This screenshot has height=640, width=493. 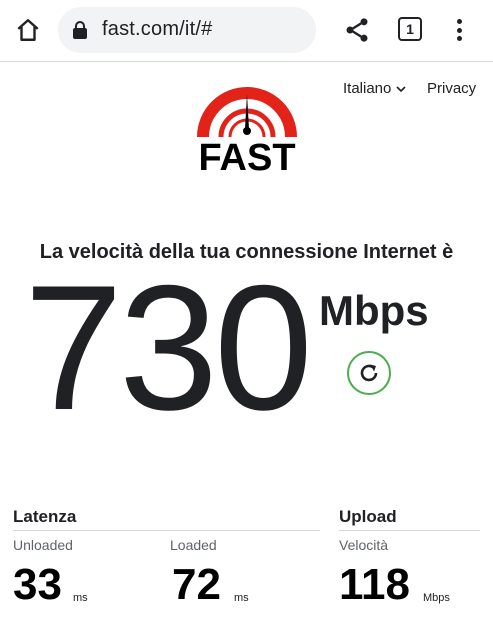 What do you see at coordinates (247, 158) in the screenshot?
I see `fast-logo-text: FAST` at bounding box center [247, 158].